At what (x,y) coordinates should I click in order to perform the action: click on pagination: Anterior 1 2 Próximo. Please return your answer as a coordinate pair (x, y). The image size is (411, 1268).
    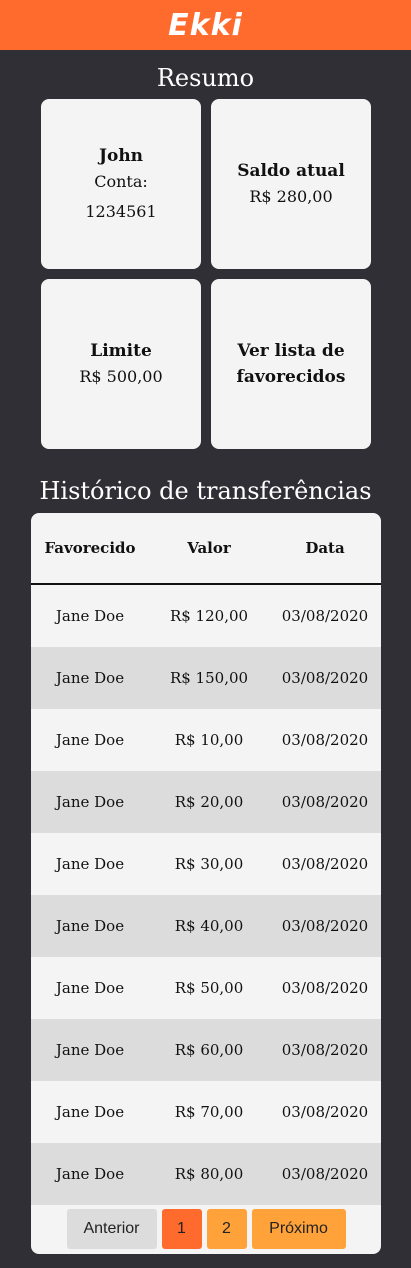
    Looking at the image, I should click on (206, 1229).